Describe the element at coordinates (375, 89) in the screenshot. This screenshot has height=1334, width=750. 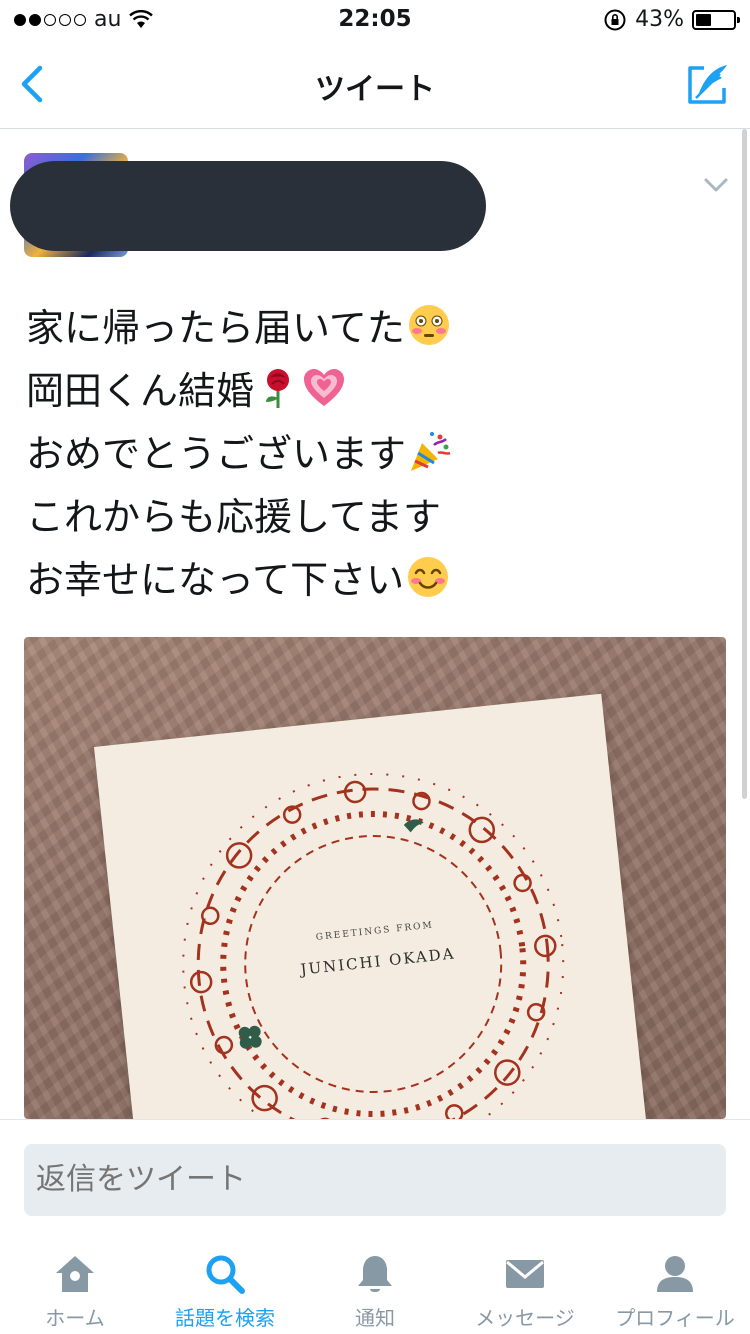
I see `page-title: ツイート` at that location.